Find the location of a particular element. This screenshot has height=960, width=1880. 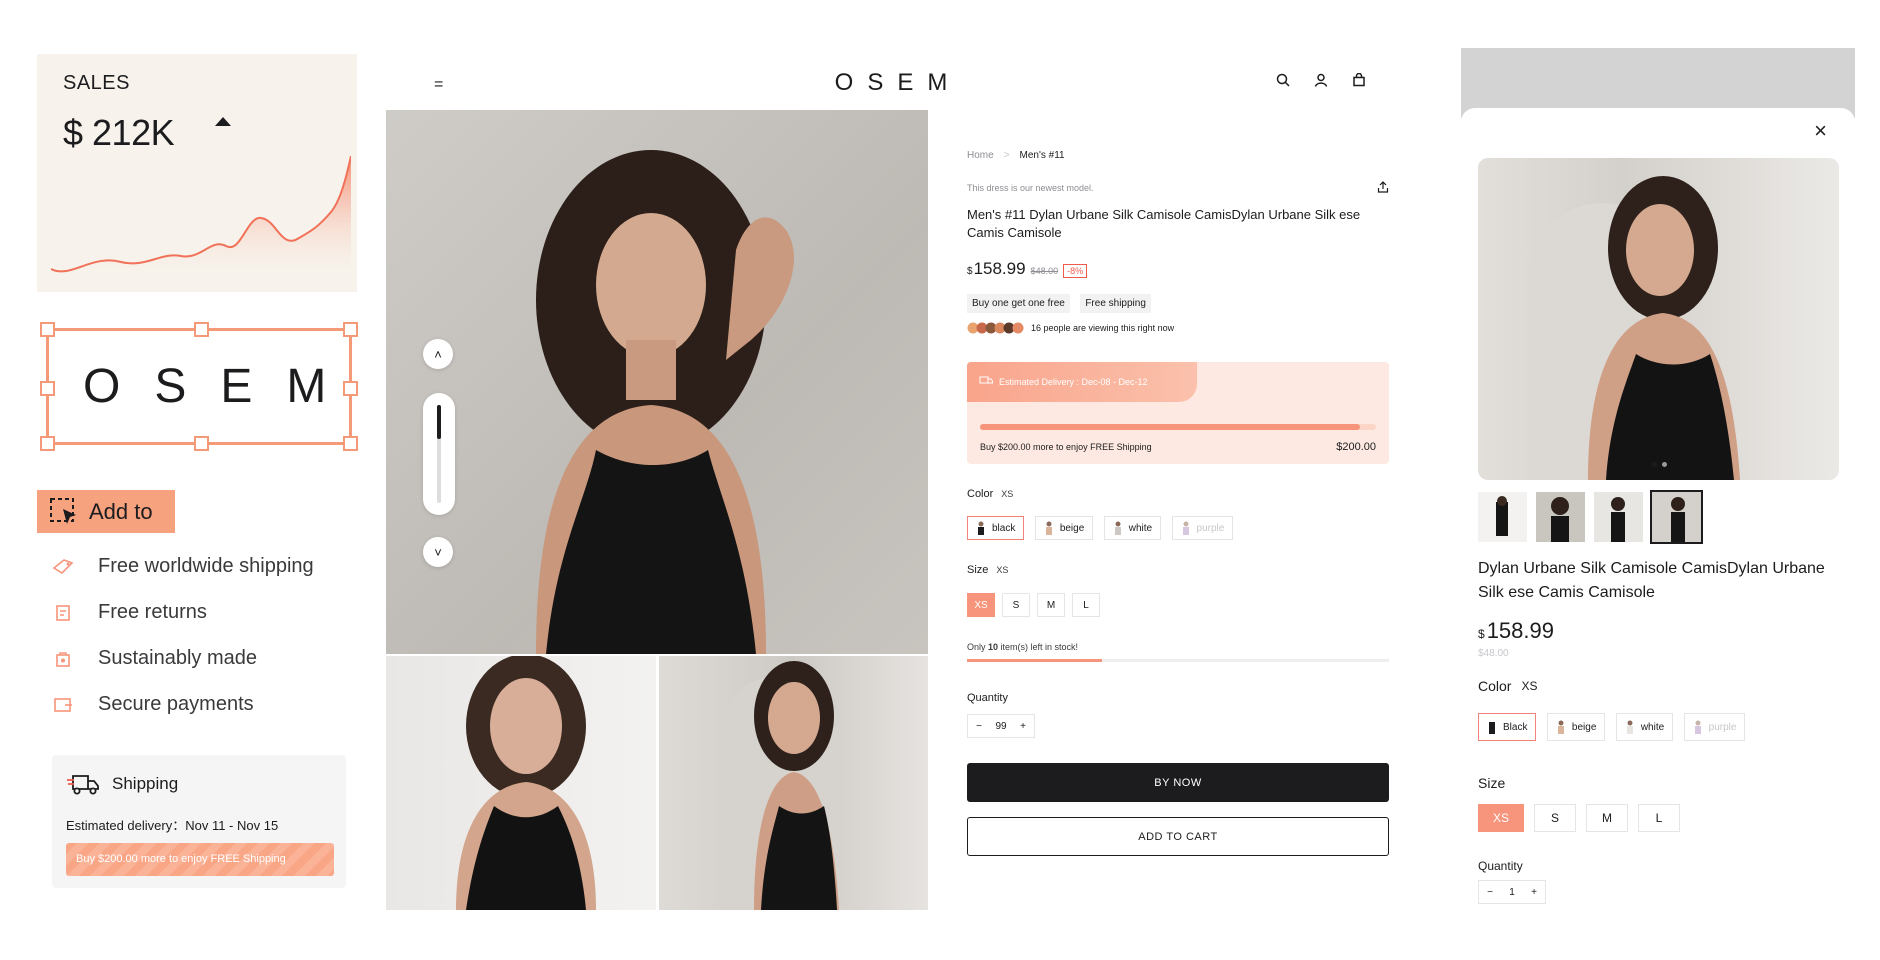

sales-label: SALES is located at coordinates (96, 83).